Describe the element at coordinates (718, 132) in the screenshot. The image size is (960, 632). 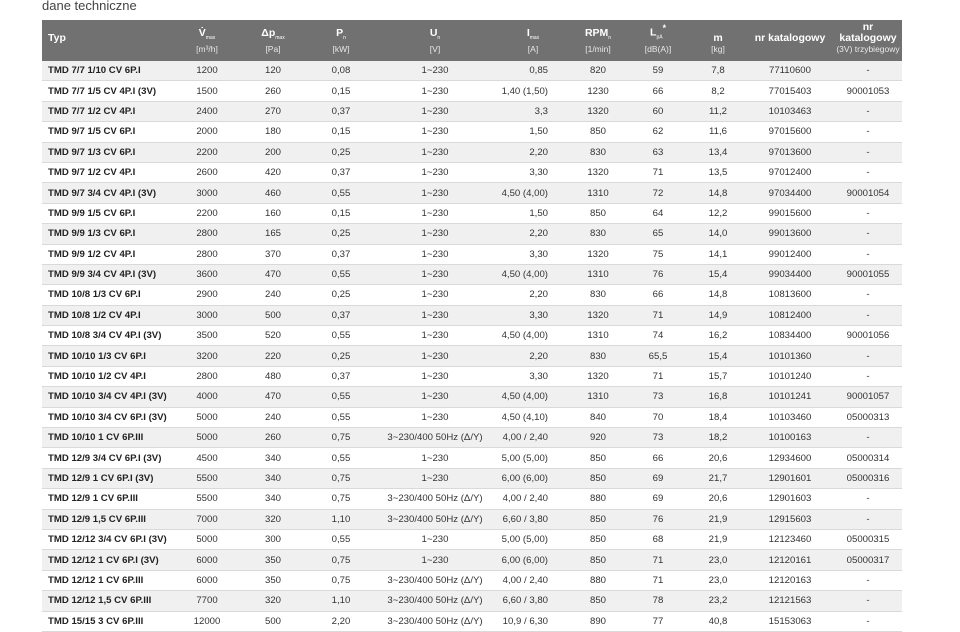
I see `table-cell: 11,6` at that location.